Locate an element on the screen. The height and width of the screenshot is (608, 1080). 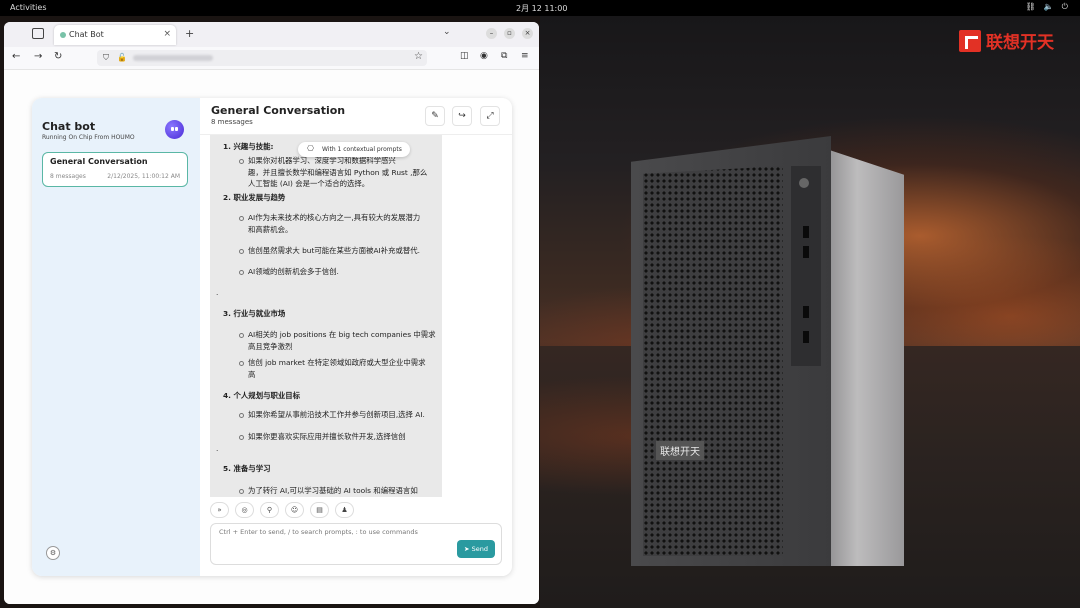
message-line: 信创 job market 在特定领域如政府或大型企业中需求 is located at coordinates (337, 362).